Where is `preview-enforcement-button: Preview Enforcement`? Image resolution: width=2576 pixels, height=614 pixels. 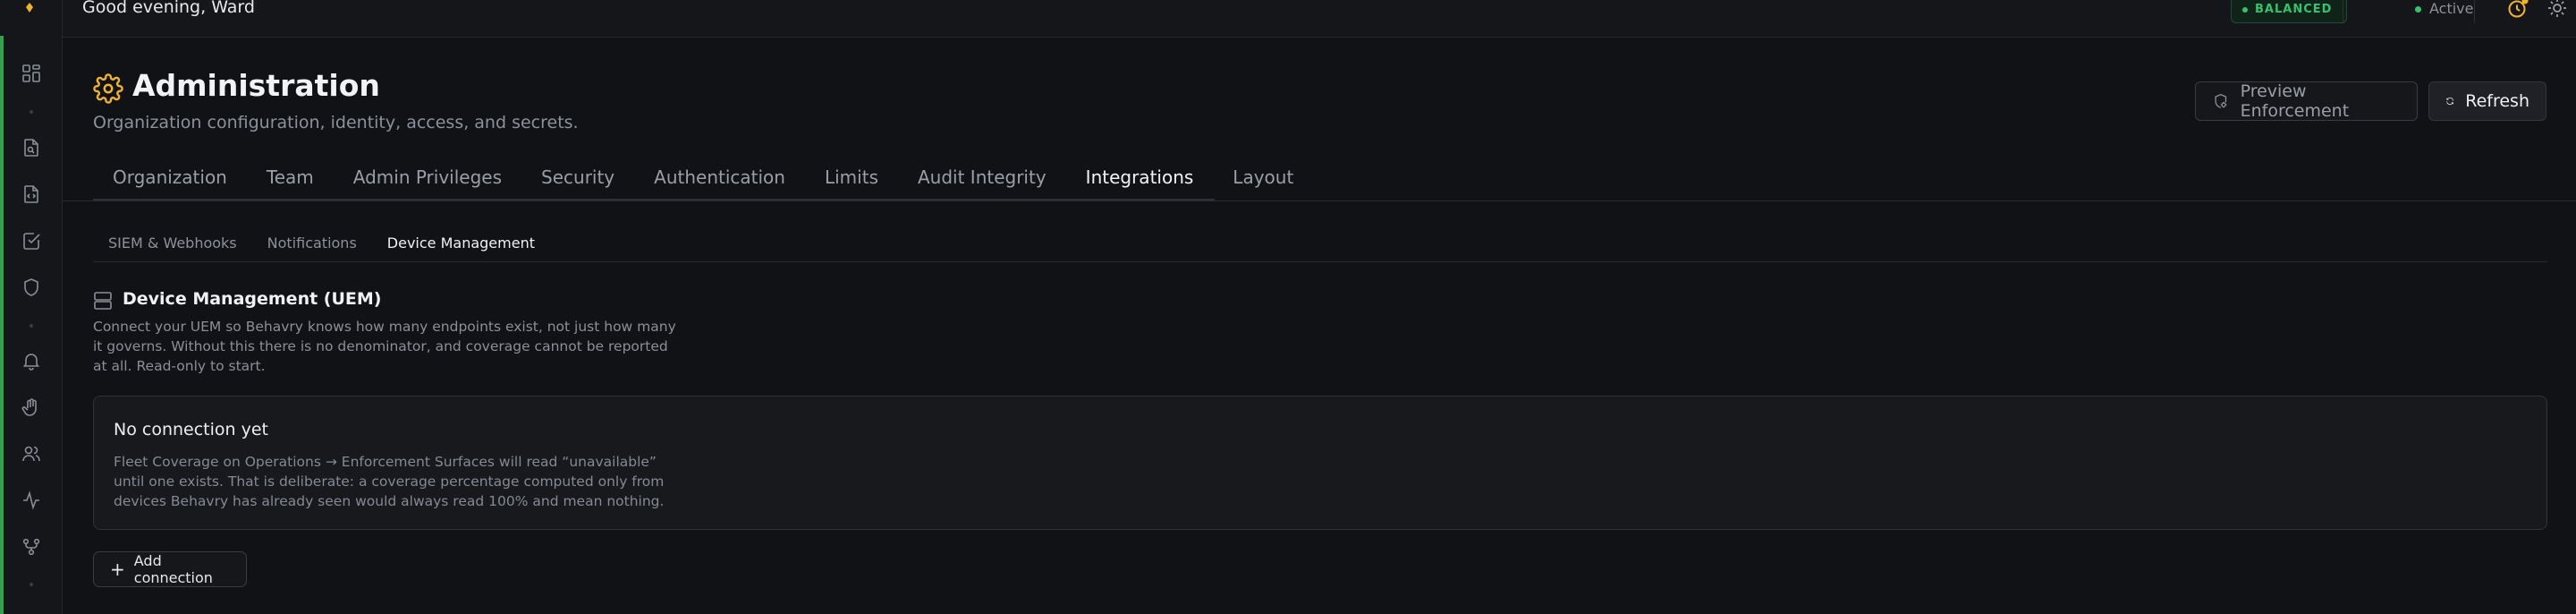
preview-enforcement-button: Preview Enforcement is located at coordinates (2306, 101).